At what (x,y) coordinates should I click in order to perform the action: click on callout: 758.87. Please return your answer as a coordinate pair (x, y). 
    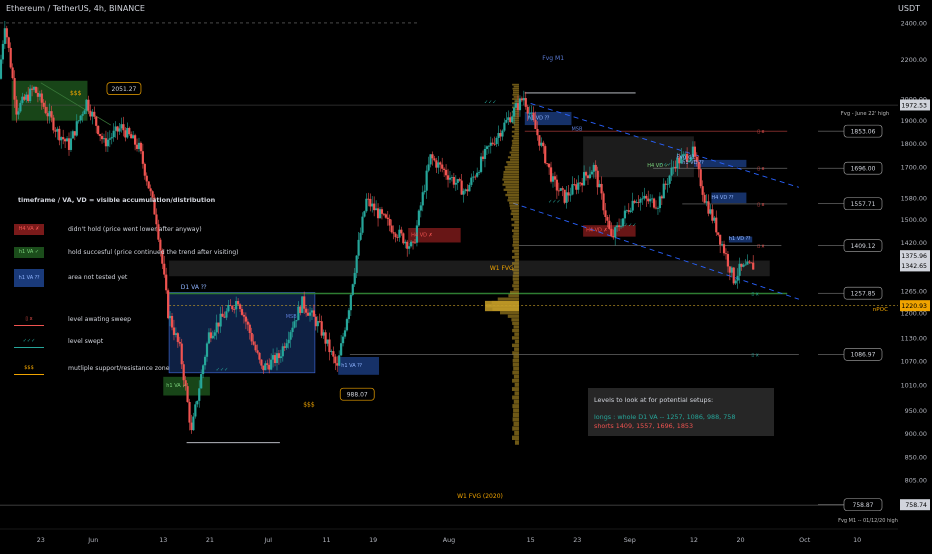
    Looking at the image, I should click on (850, 504).